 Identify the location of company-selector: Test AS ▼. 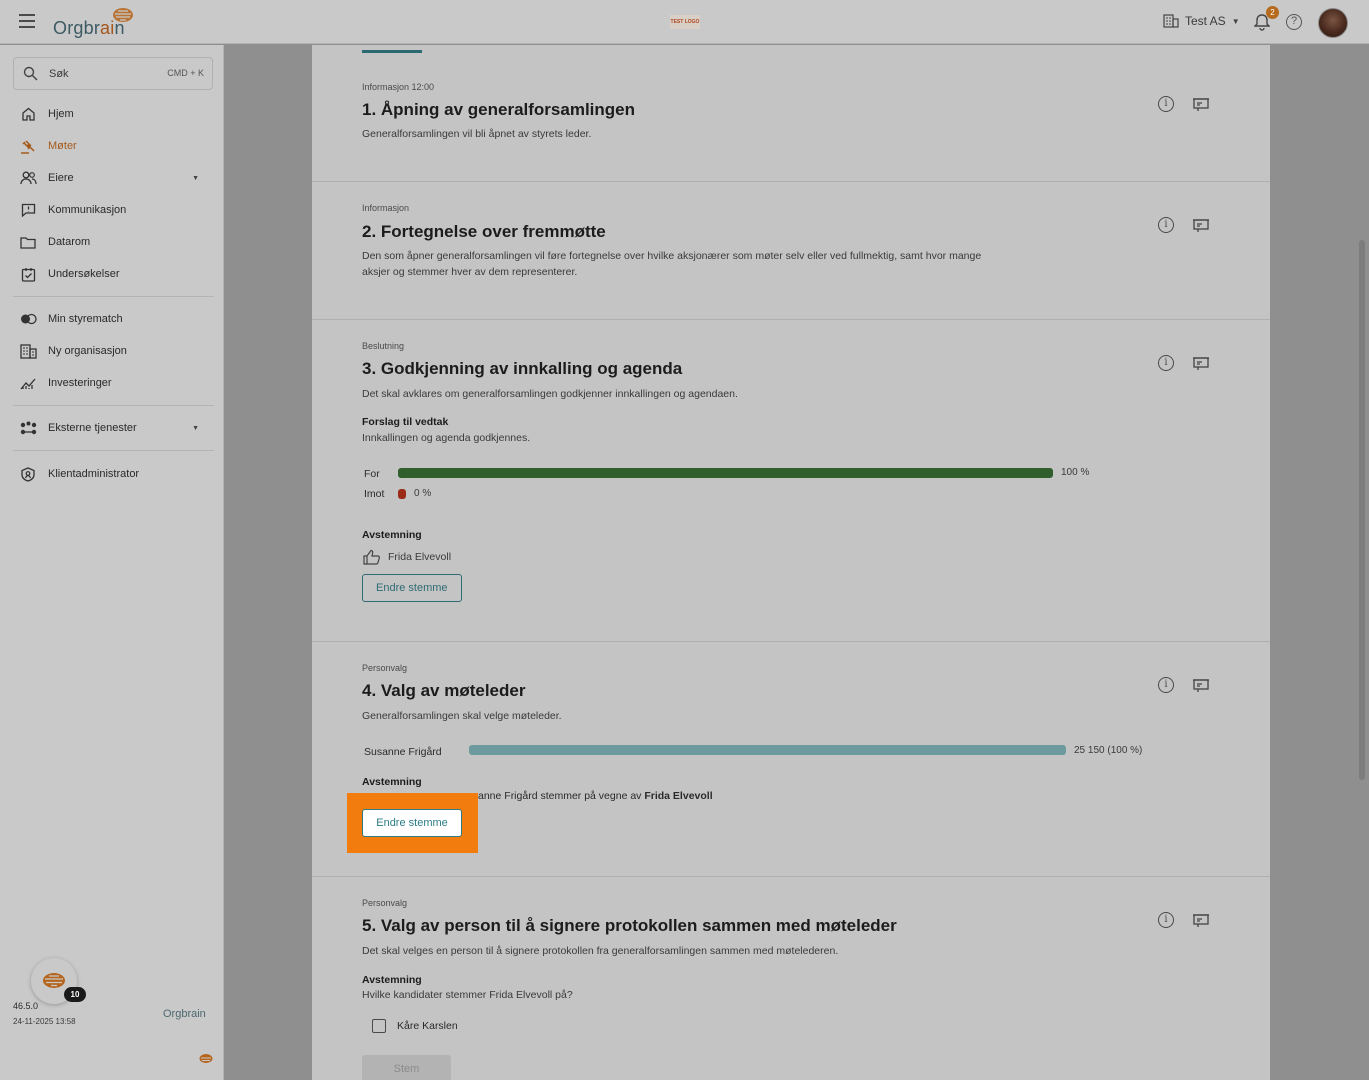
(1201, 21).